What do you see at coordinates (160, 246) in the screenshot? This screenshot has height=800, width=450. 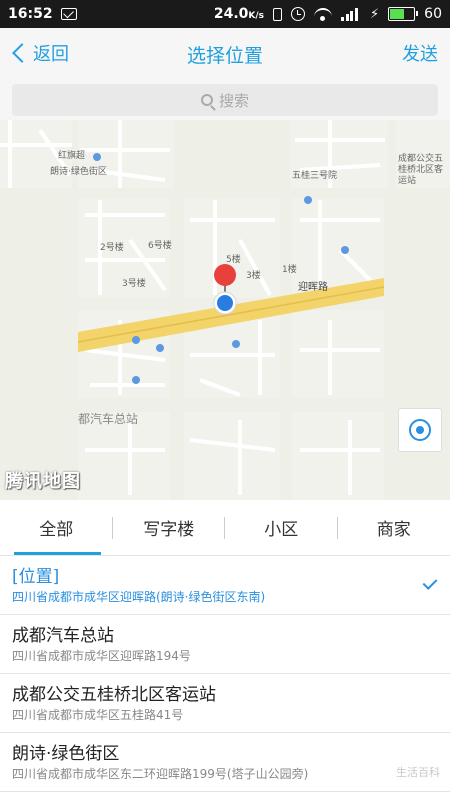 I see `map-label-building6: 6号楼` at bounding box center [160, 246].